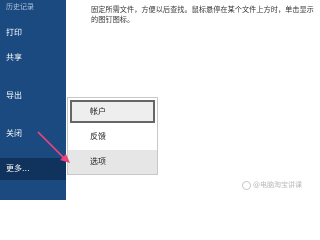 The height and width of the screenshot is (240, 320). I want to click on sidebar-item-share: 共享, so click(33, 58).